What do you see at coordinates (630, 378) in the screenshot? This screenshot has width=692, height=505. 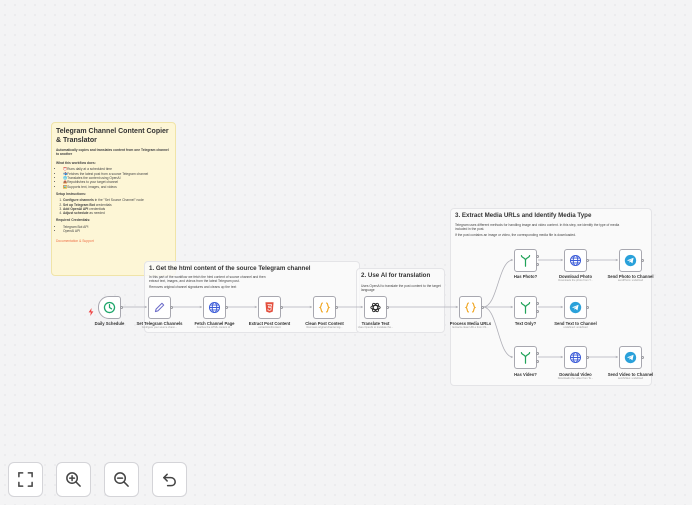 I see `node-subtitle: sendVideo: undefined` at bounding box center [630, 378].